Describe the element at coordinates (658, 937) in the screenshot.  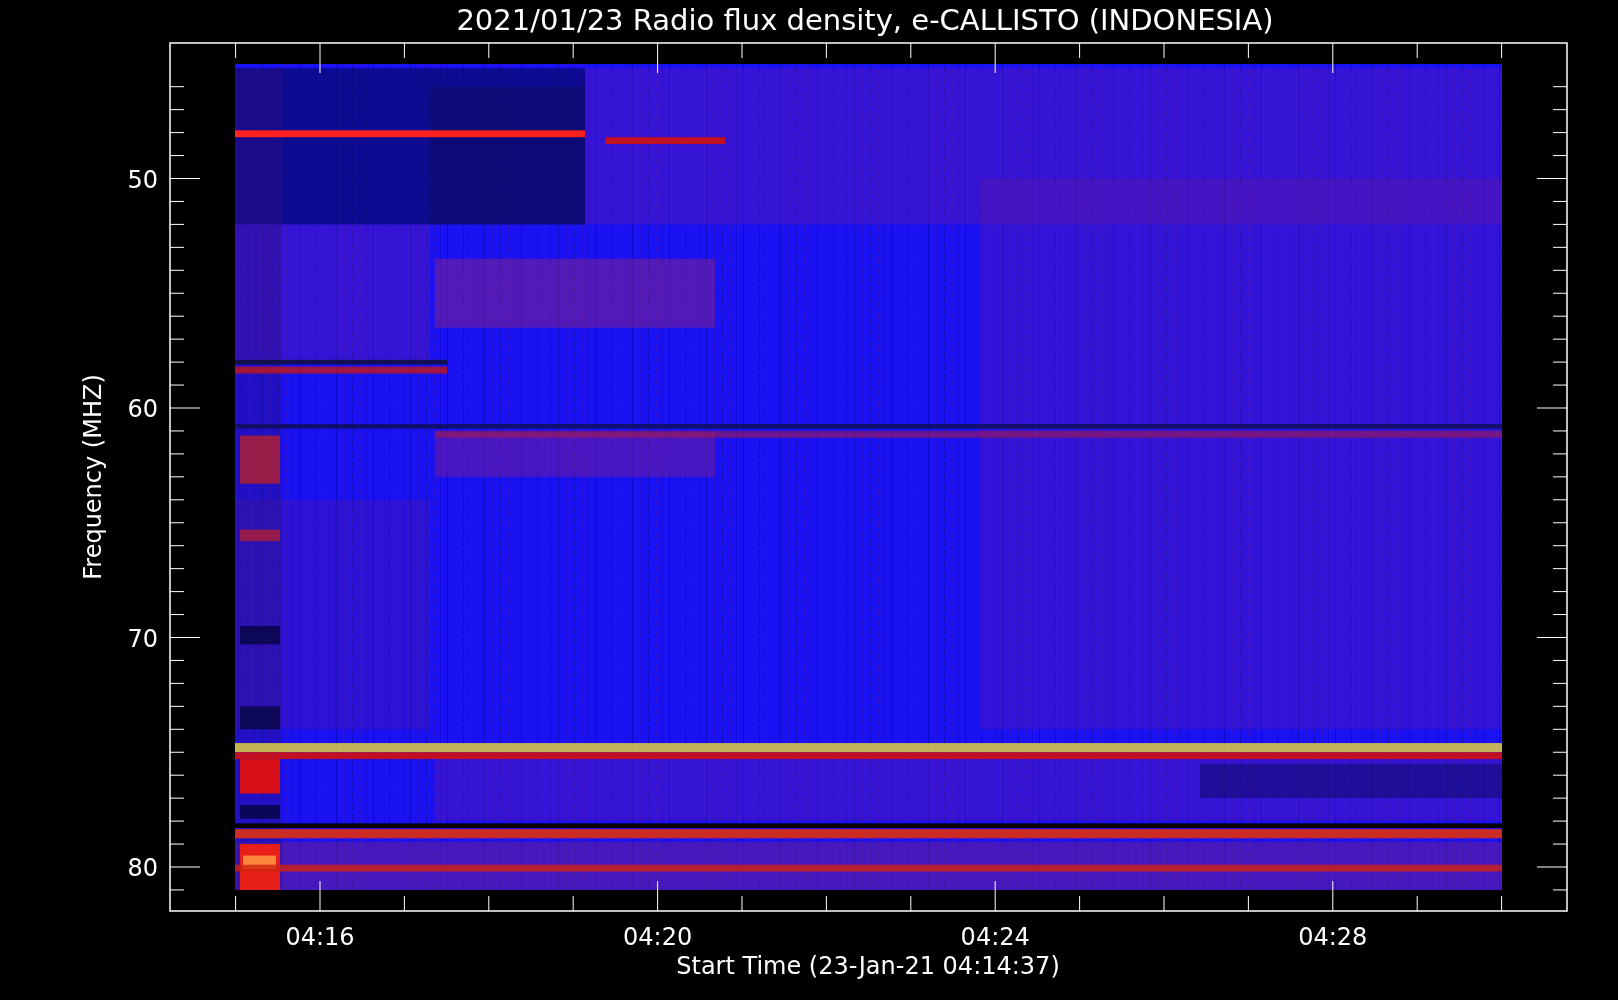
I see `x-tick-label: 04:20` at that location.